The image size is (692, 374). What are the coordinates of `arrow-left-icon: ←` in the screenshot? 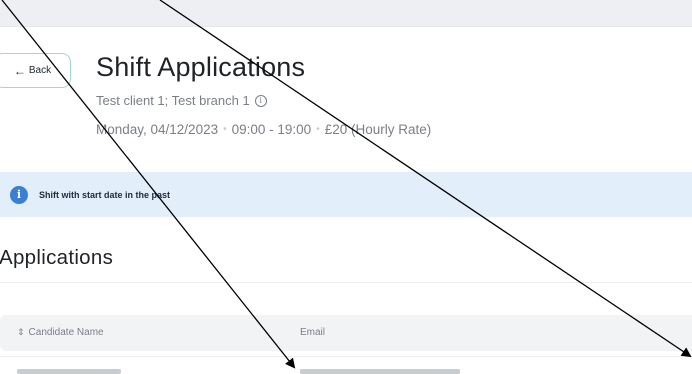 It's located at (19, 70).